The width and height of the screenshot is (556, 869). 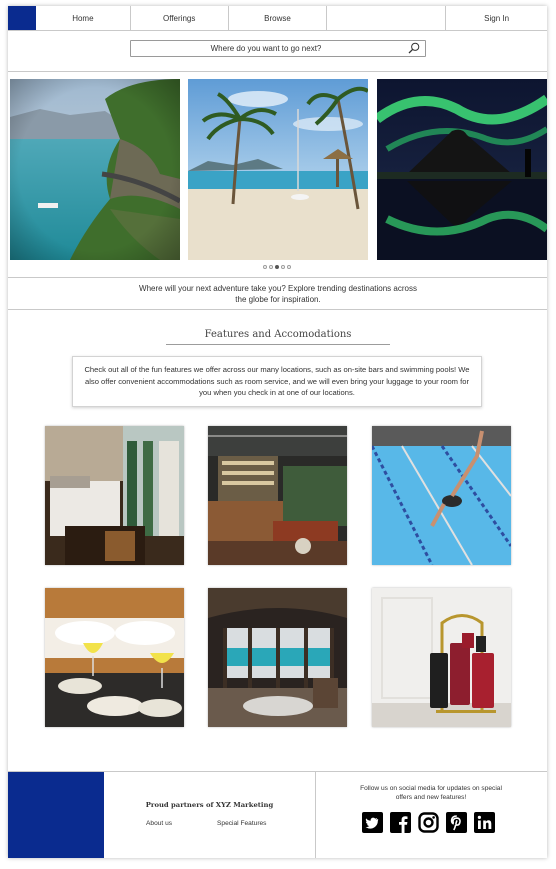 What do you see at coordinates (441, 495) in the screenshot?
I see `swimming-pool-dive-photo` at bounding box center [441, 495].